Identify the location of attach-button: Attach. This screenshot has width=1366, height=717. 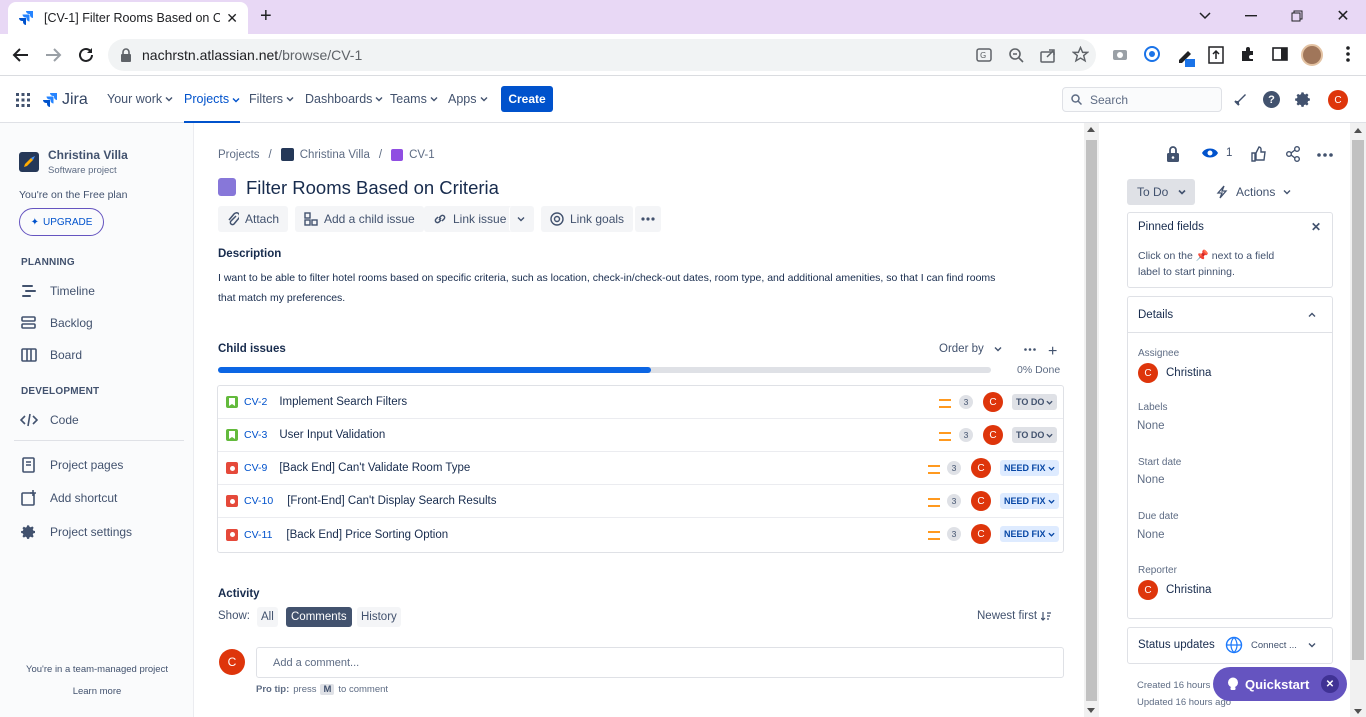
(253, 219).